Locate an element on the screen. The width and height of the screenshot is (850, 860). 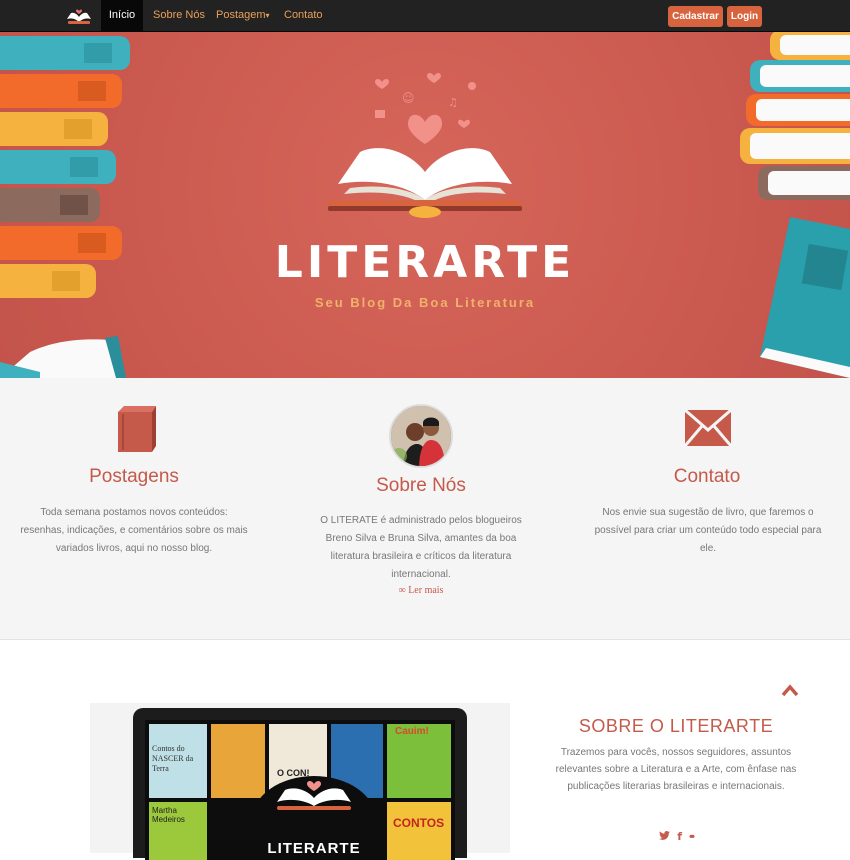
poster-cauim-label: Cauim! is located at coordinates (412, 731).